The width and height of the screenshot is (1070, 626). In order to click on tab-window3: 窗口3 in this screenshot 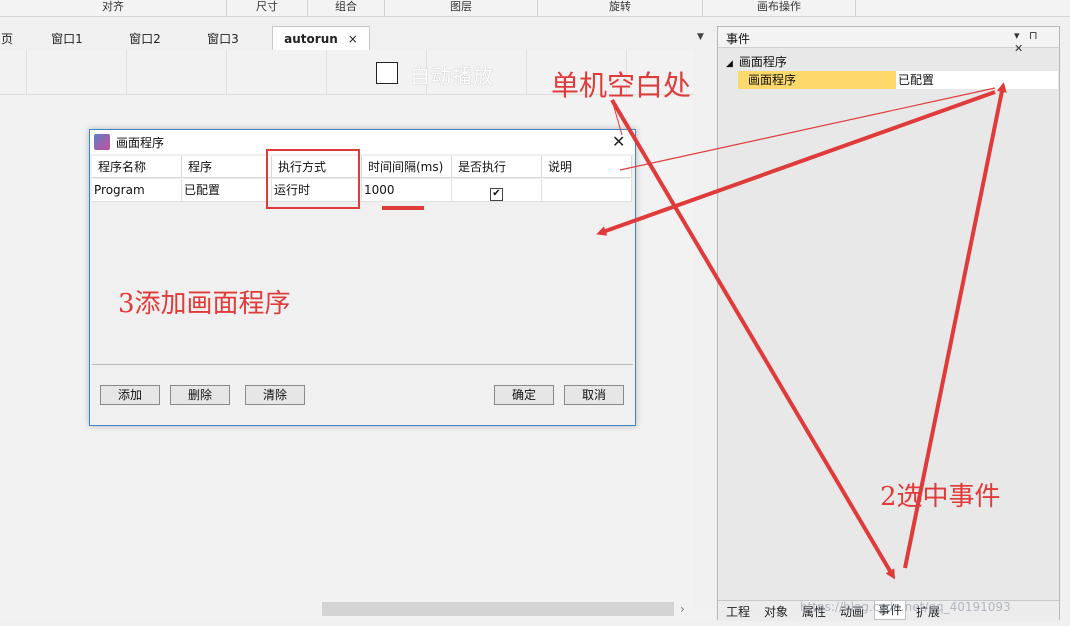, I will do `click(223, 39)`.